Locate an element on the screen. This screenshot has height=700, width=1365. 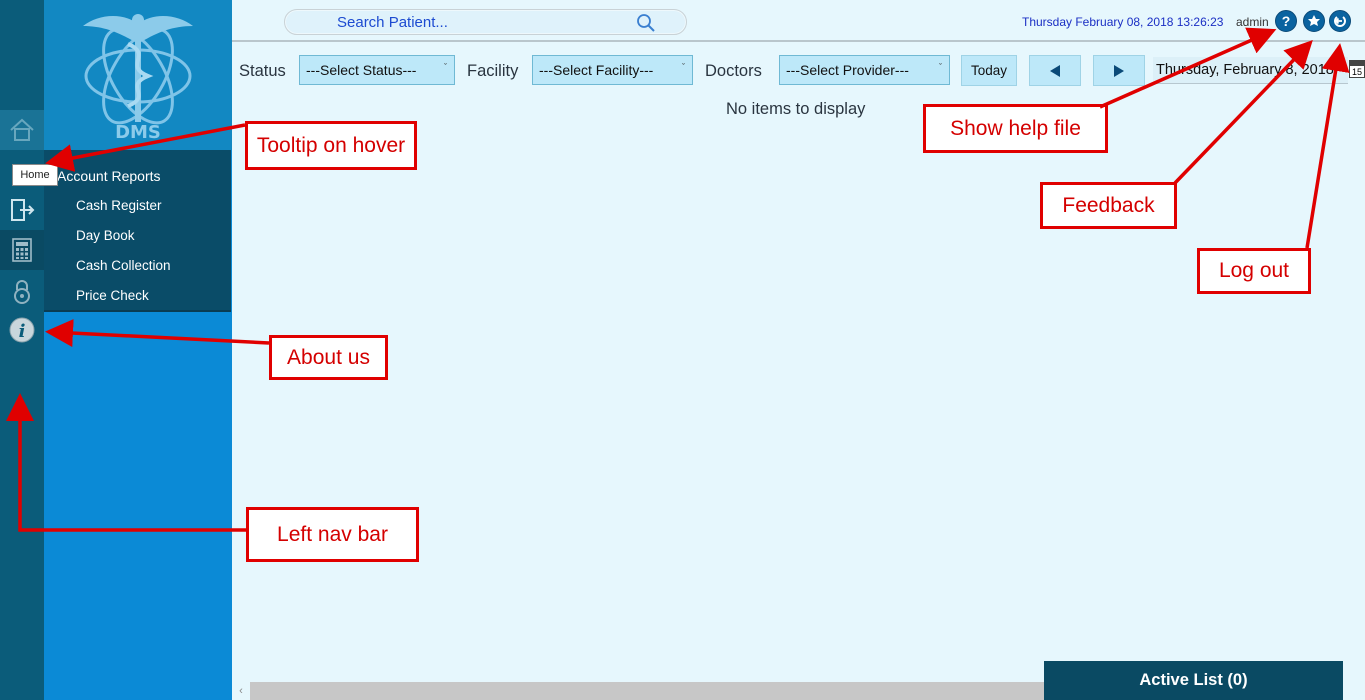
info-icon: i is located at coordinates (22, 330).